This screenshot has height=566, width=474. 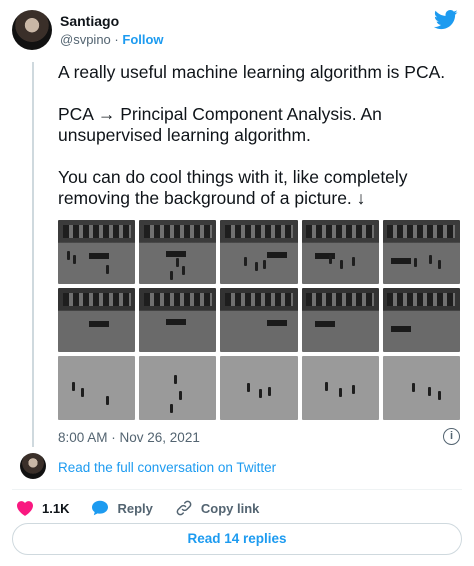 What do you see at coordinates (33, 254) in the screenshot?
I see `thread-line` at bounding box center [33, 254].